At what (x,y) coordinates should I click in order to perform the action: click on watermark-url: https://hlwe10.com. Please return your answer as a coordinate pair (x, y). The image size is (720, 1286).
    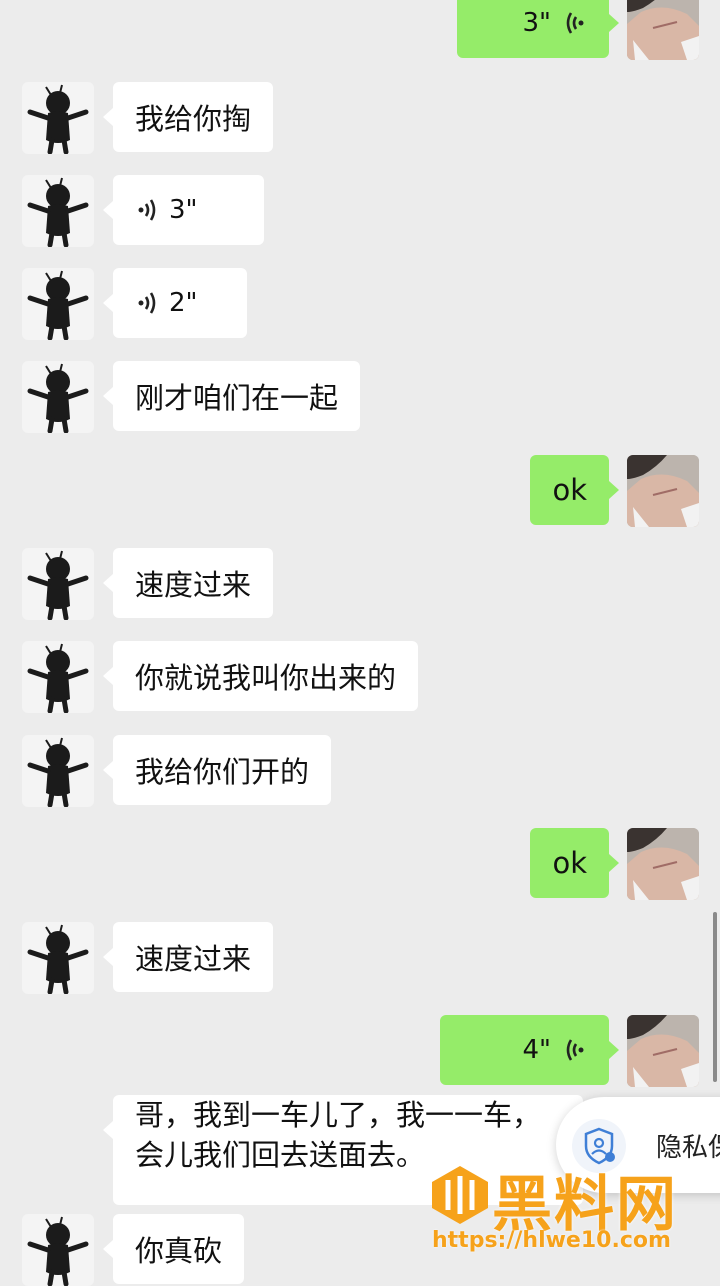
    Looking at the image, I should click on (551, 1240).